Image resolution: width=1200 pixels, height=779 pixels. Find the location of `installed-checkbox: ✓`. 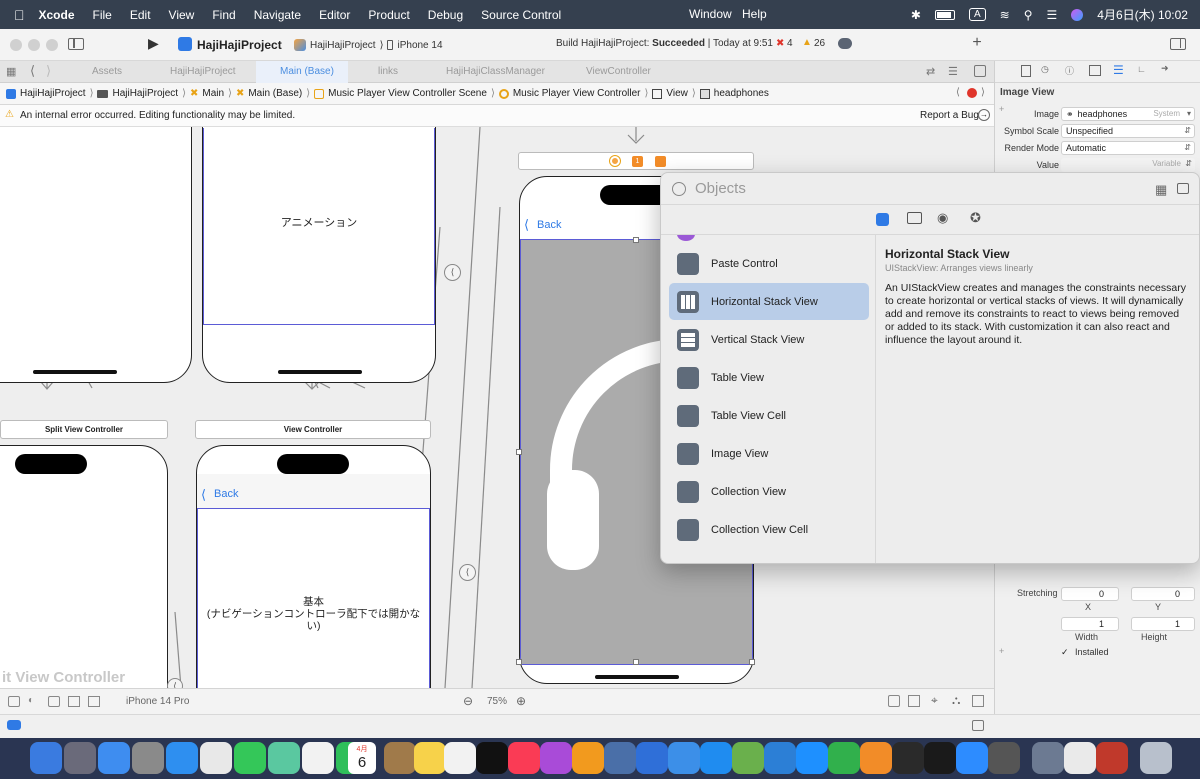

installed-checkbox: ✓ is located at coordinates (1065, 652).